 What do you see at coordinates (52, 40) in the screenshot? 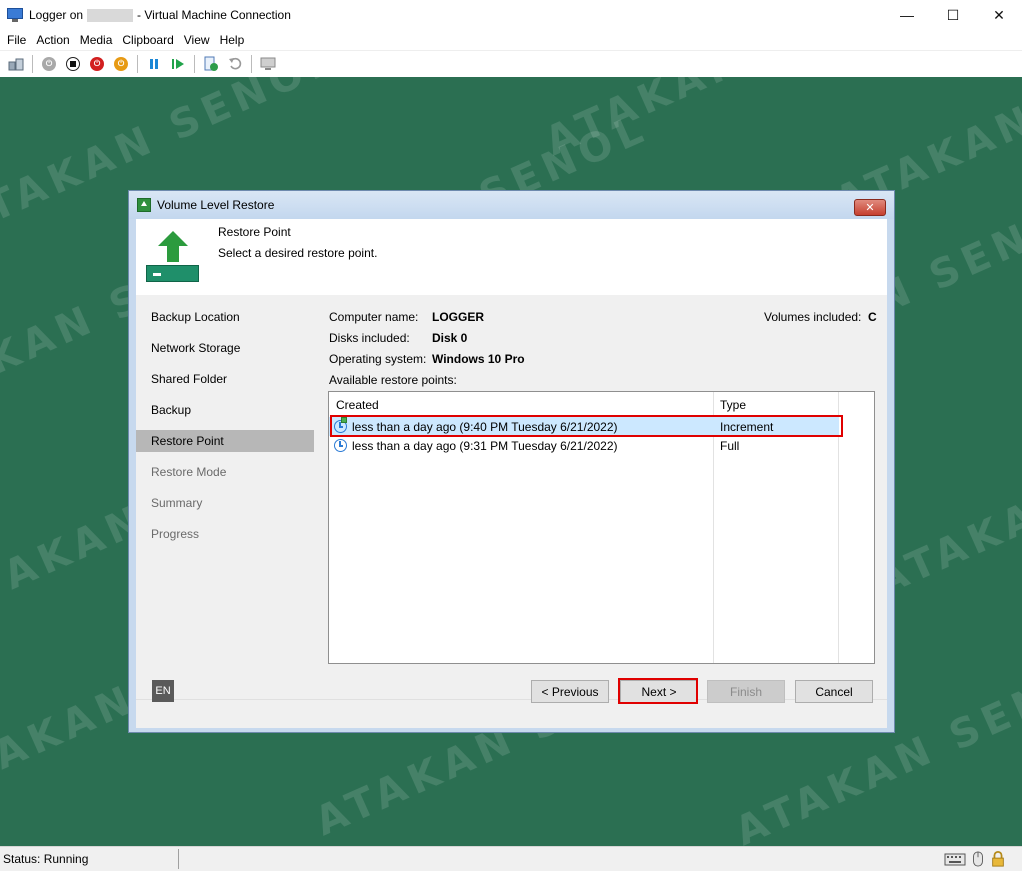
I see `menu-action: Action` at bounding box center [52, 40].